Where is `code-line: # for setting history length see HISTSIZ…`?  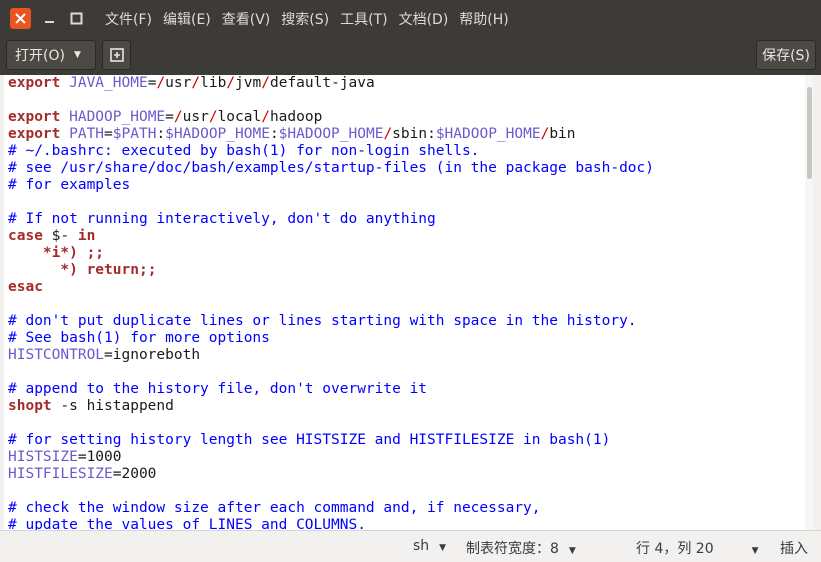 code-line: # for setting history length see HISTSIZ… is located at coordinates (331, 440).